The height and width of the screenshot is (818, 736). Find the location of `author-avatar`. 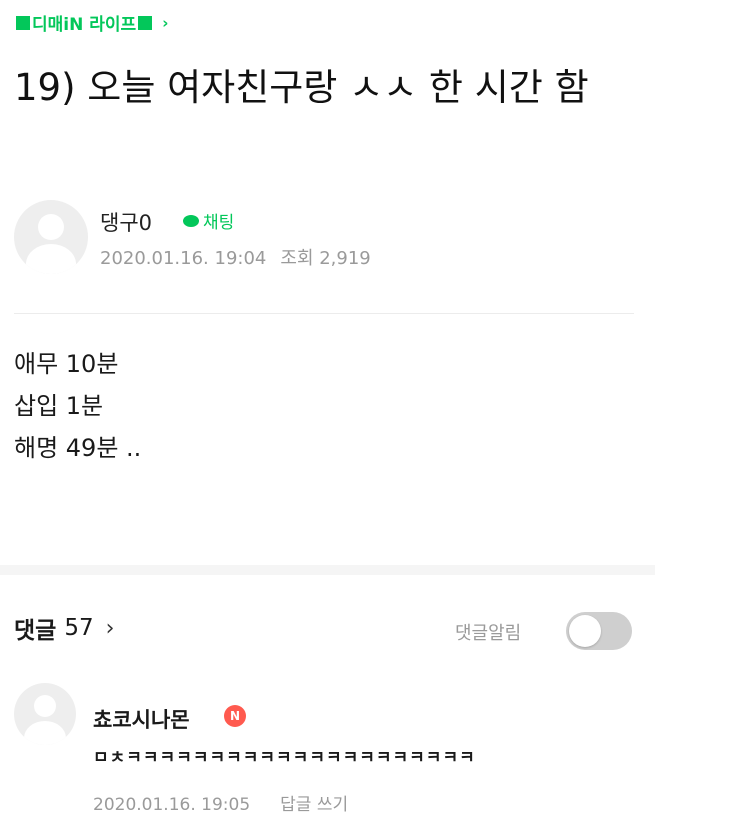

author-avatar is located at coordinates (51, 237).